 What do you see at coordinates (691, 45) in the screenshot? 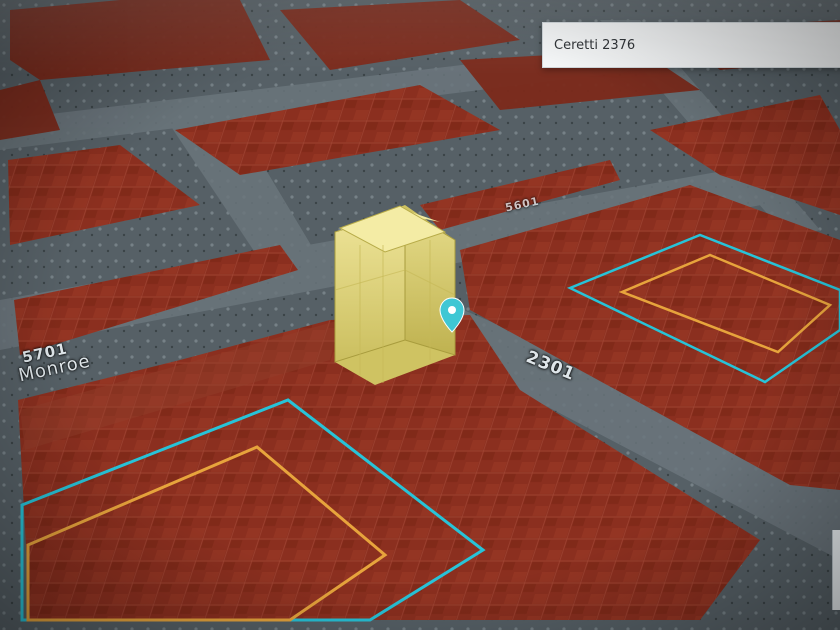
I see `address-search-box: Ceretti 2376` at bounding box center [691, 45].